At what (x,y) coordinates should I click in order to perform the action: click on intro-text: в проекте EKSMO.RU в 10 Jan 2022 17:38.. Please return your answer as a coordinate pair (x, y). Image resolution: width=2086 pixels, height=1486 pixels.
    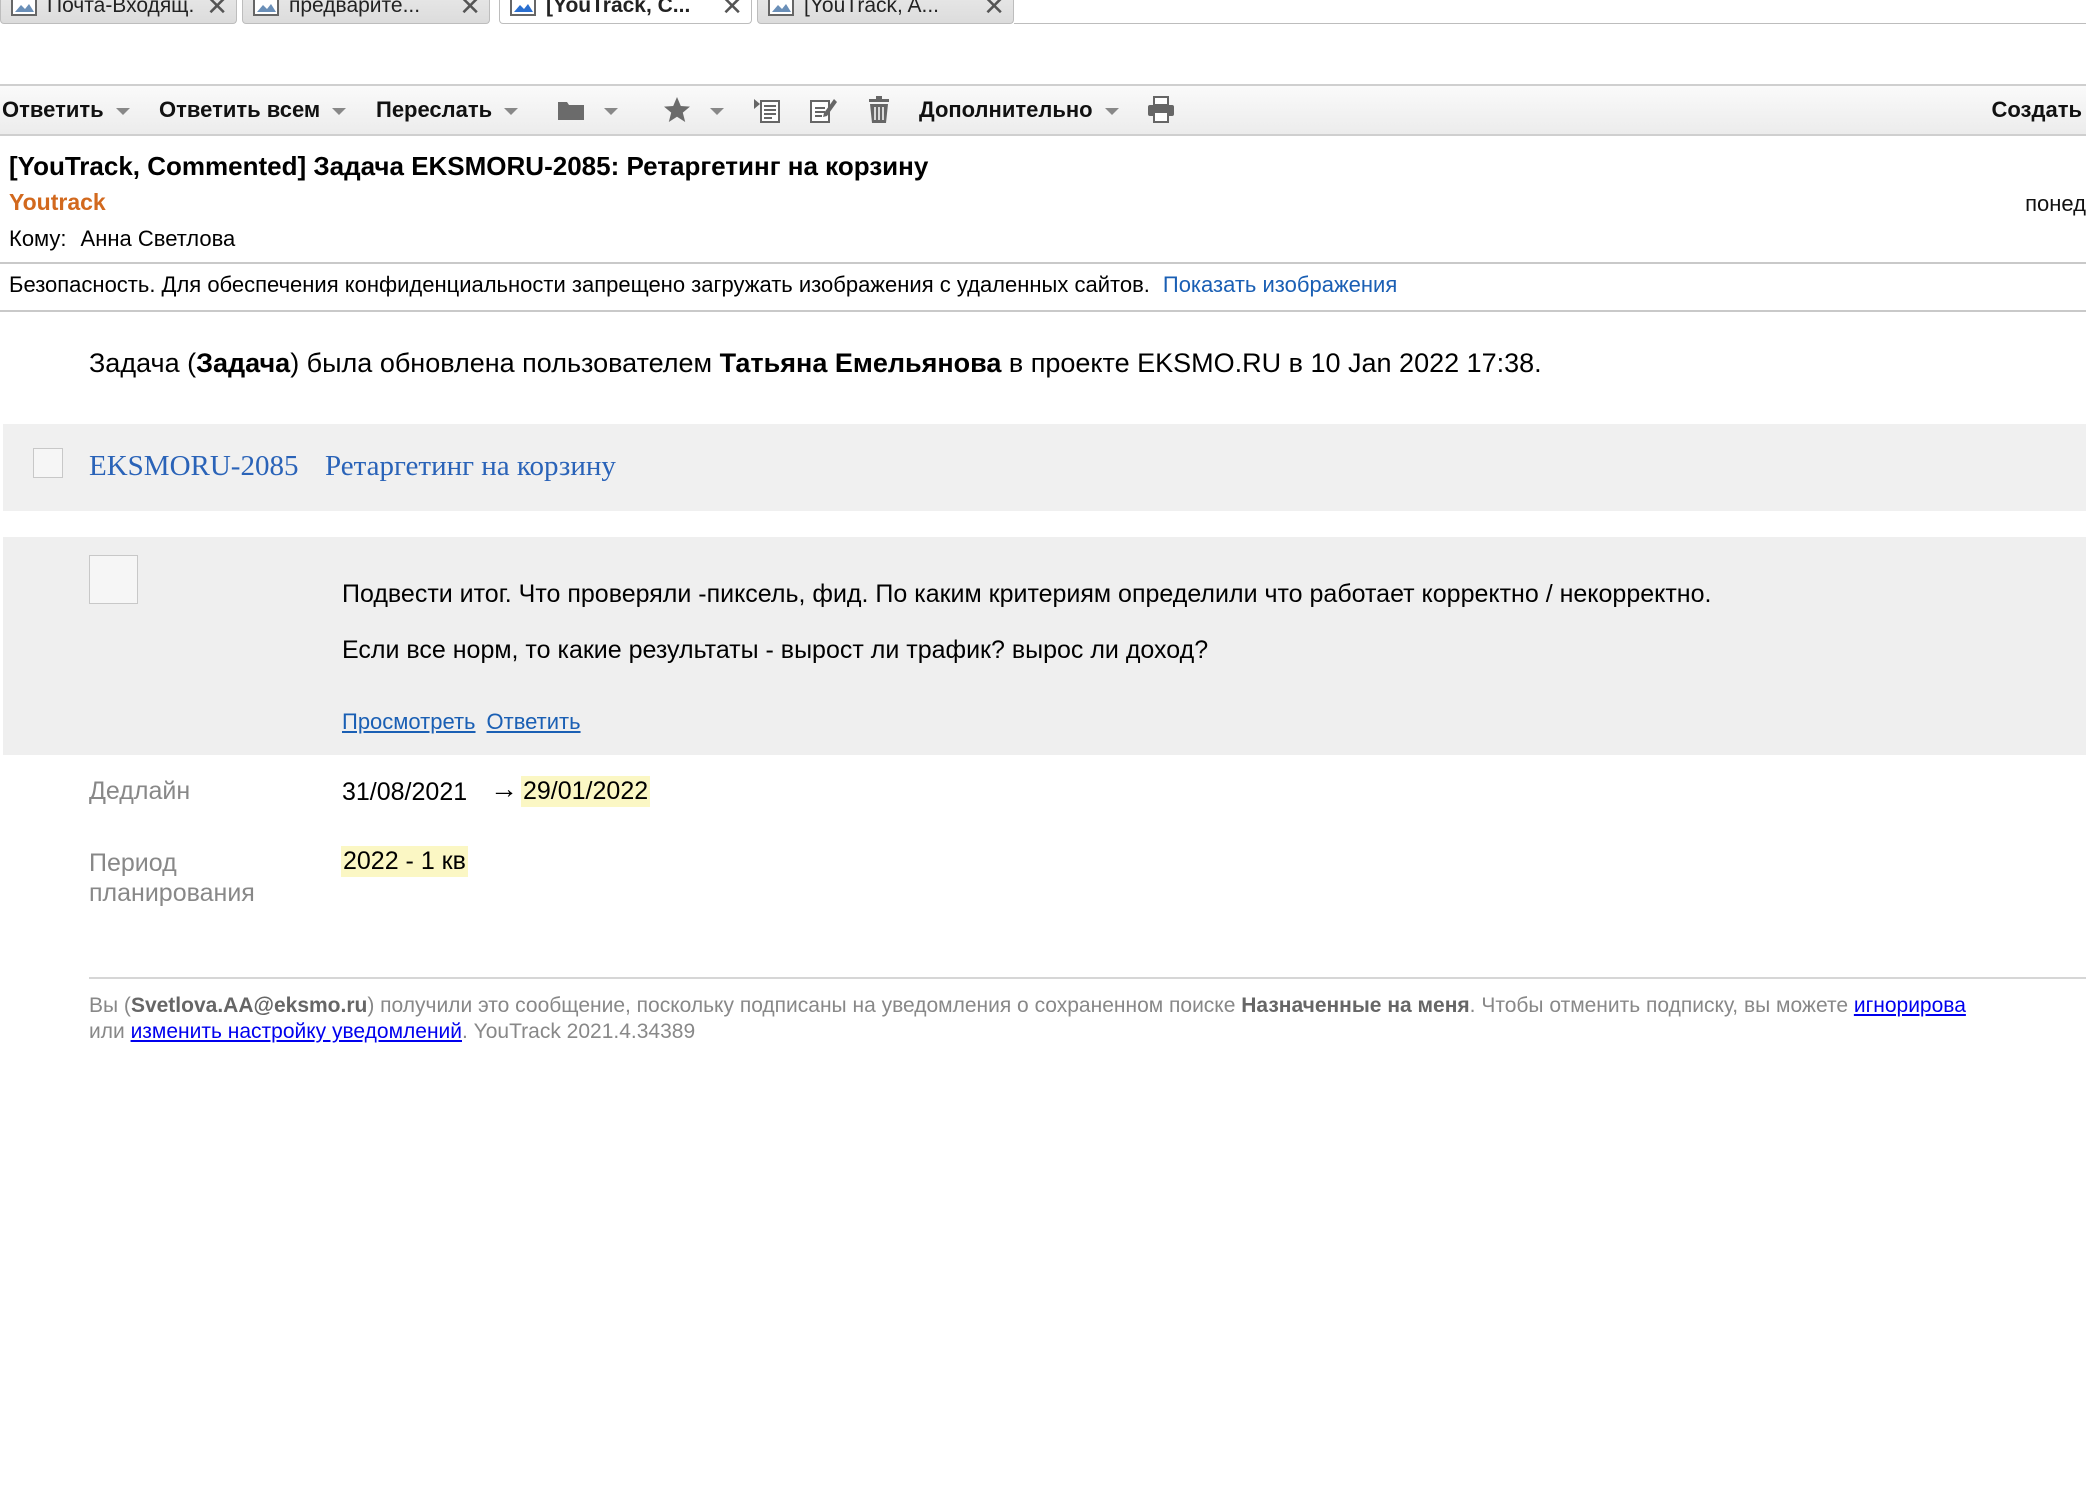
    Looking at the image, I should click on (1271, 363).